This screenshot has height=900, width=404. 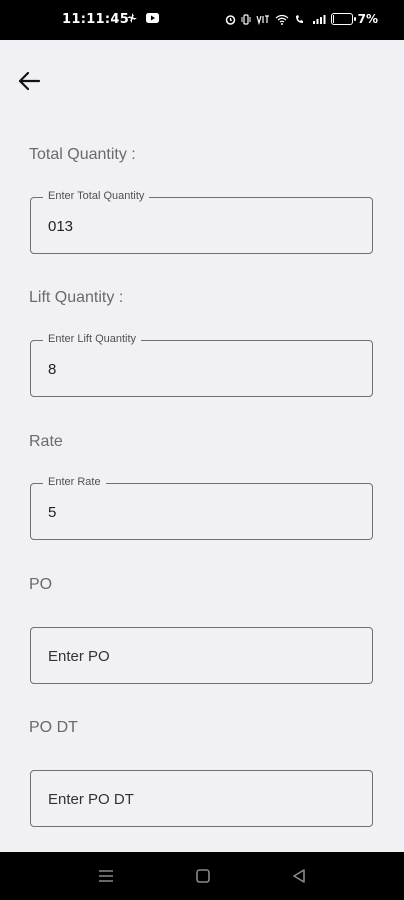 I want to click on fan-icon, so click(x=132, y=18).